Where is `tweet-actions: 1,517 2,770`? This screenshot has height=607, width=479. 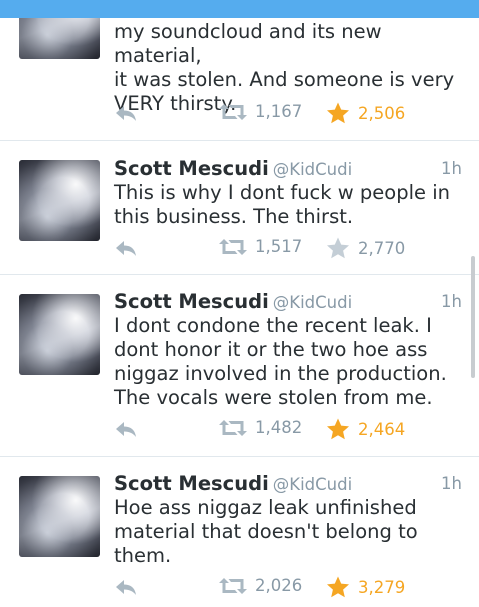 tweet-actions: 1,517 2,770 is located at coordinates (288, 250).